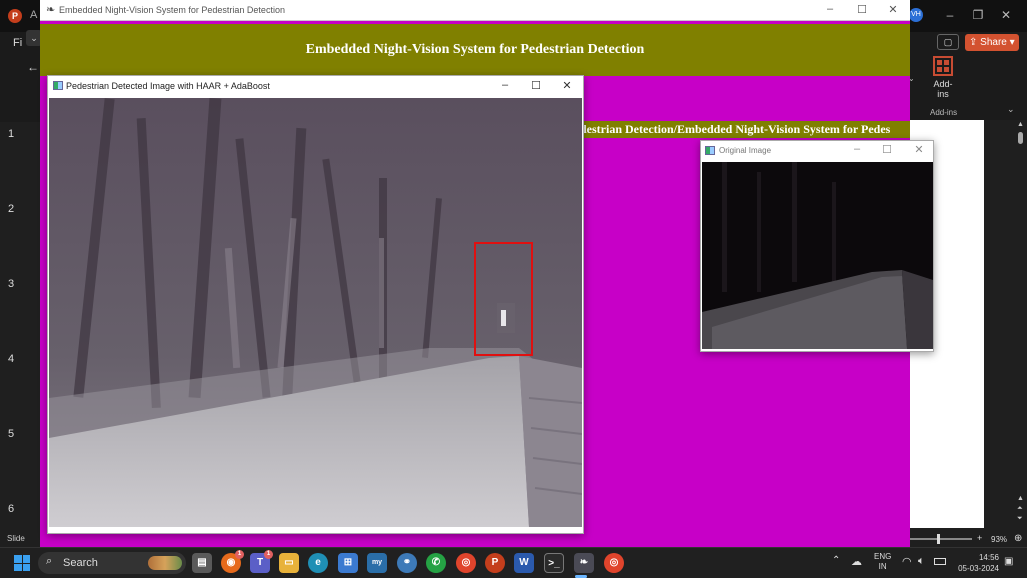 The image size is (1027, 578). Describe the element at coordinates (745, 150) in the screenshot. I see `original-window-title: Original Image` at that location.